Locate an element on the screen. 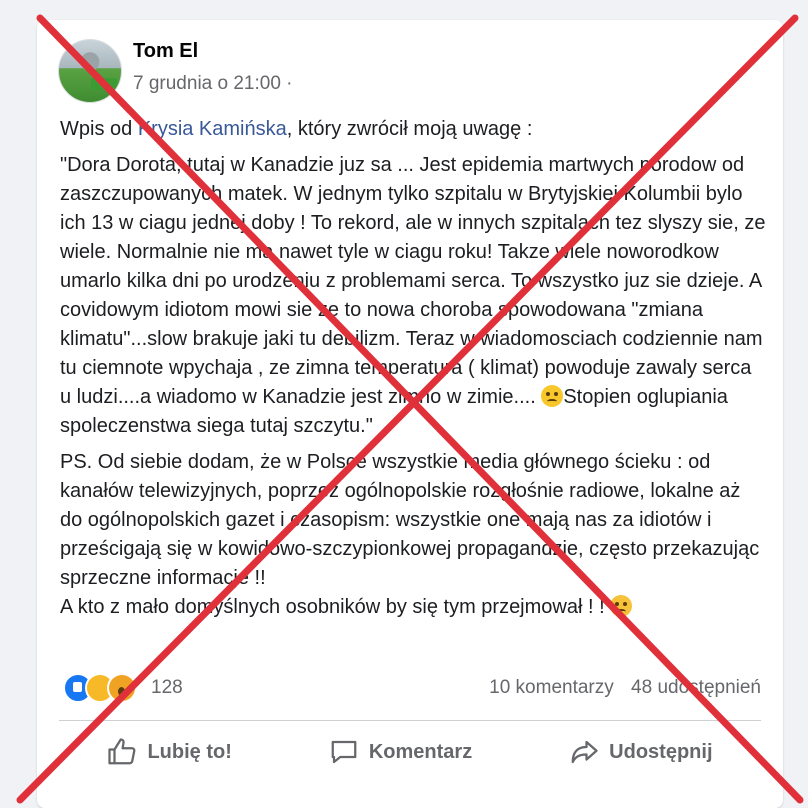 The height and width of the screenshot is (808, 808). like-button: Lubię to! is located at coordinates (169, 752).